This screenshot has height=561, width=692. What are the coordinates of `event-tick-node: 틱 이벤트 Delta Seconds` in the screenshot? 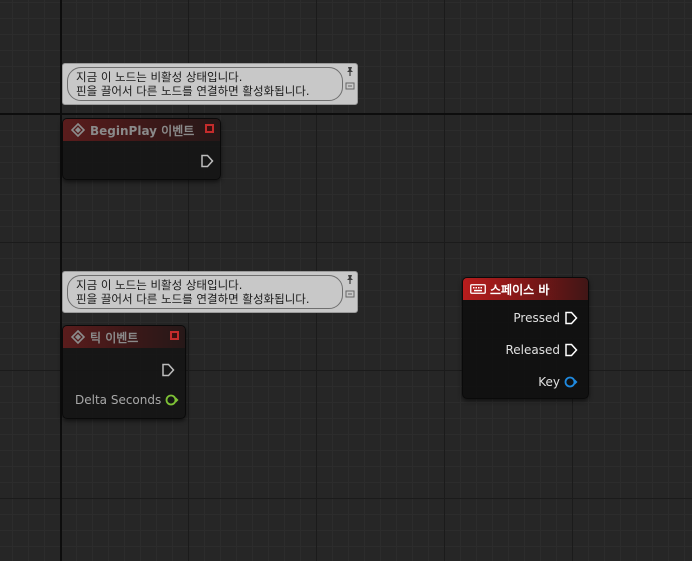 It's located at (124, 372).